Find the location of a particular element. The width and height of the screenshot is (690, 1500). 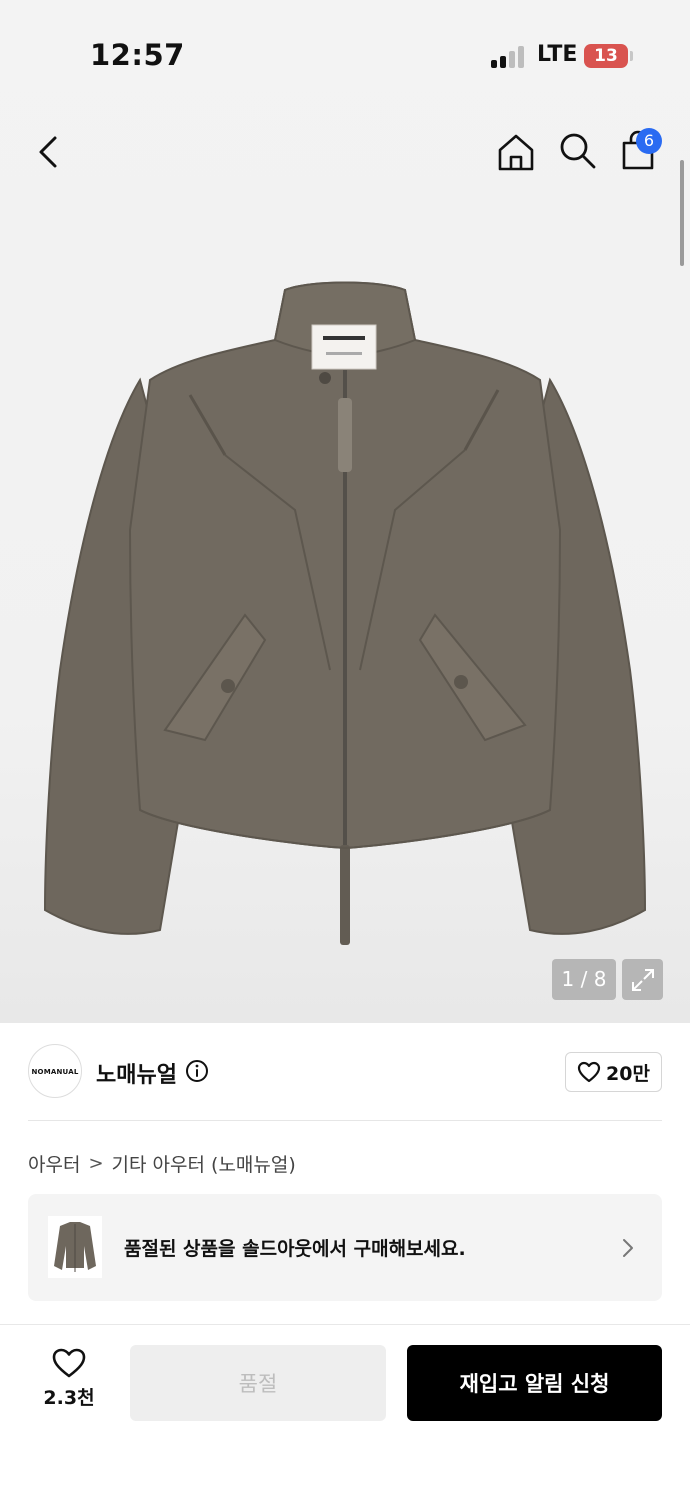

image-counter: 1 / 8 is located at coordinates (584, 979).